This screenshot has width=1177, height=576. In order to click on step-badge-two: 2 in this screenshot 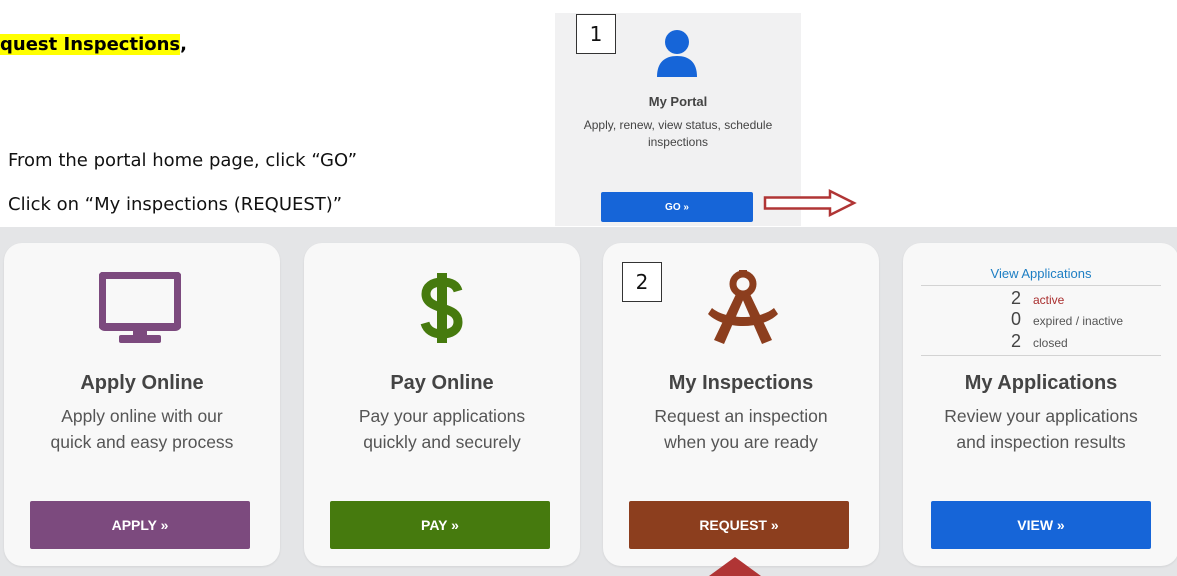, I will do `click(642, 282)`.